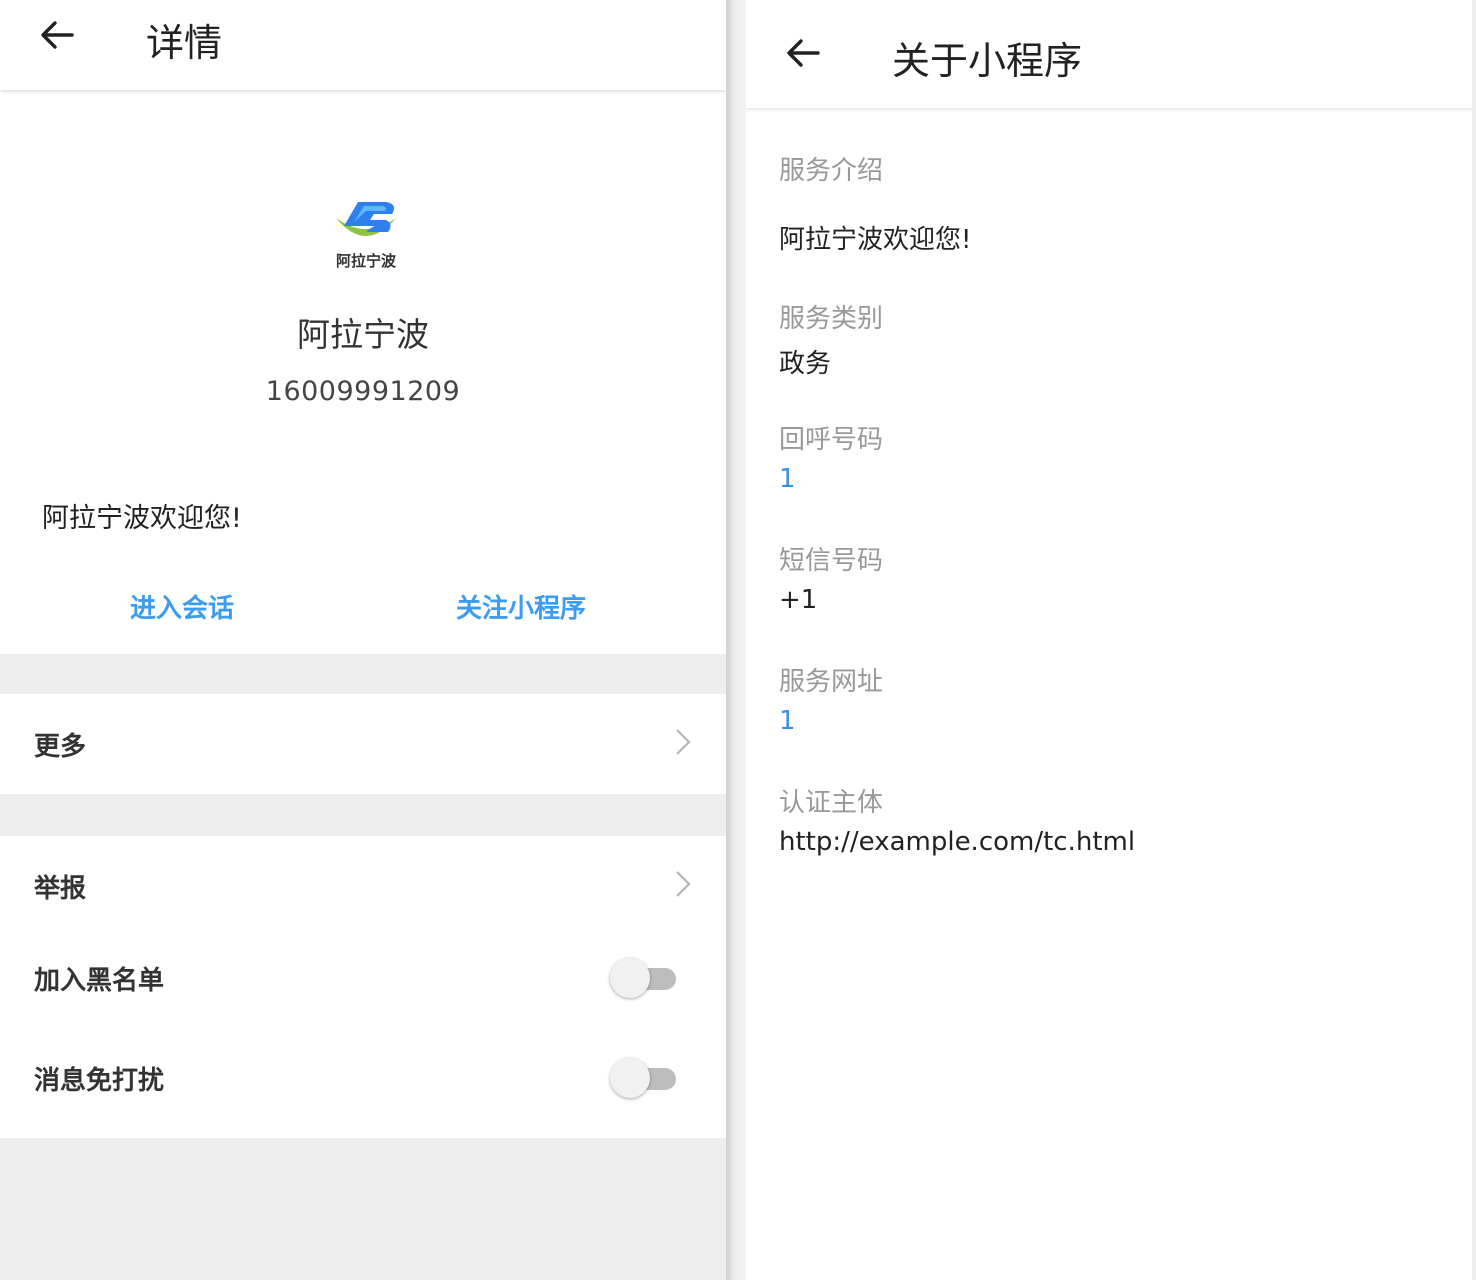 This screenshot has height=1280, width=1476. Describe the element at coordinates (1109, 54) in the screenshot. I see `about-topbar: 关于小程序` at that location.